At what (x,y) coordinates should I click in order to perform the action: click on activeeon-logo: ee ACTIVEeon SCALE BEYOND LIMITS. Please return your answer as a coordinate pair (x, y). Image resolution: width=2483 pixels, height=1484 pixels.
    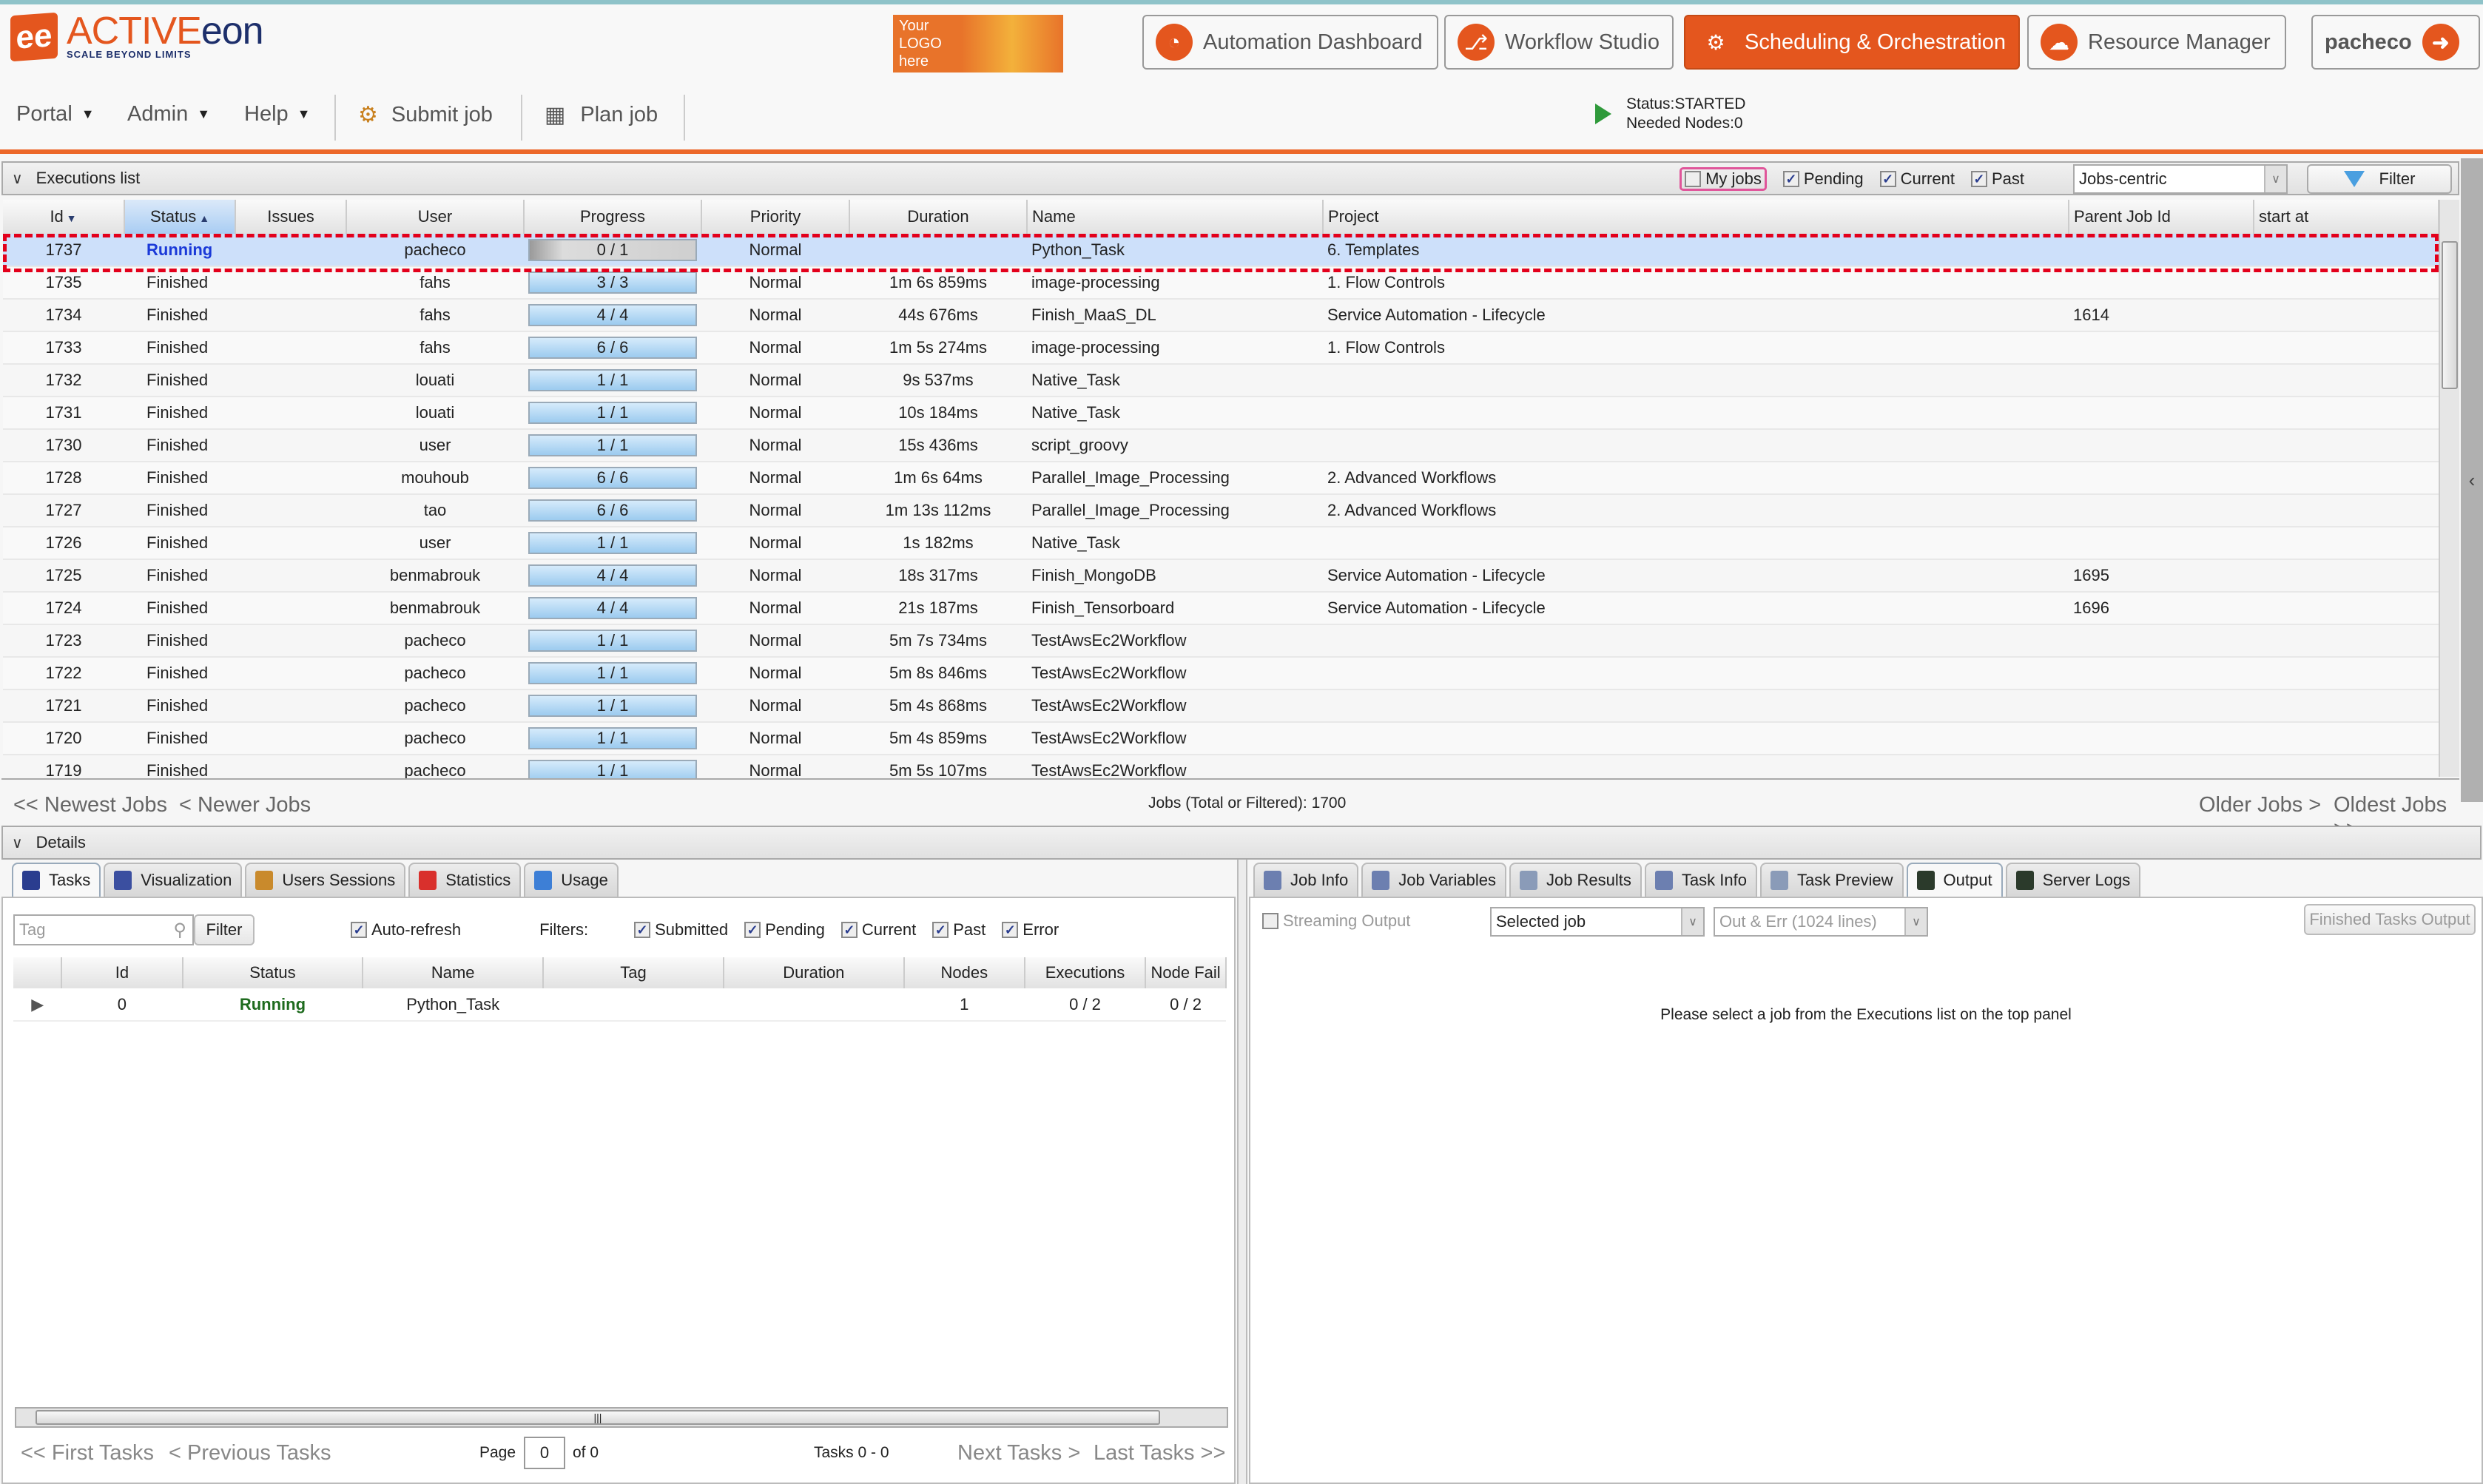
    Looking at the image, I should click on (137, 36).